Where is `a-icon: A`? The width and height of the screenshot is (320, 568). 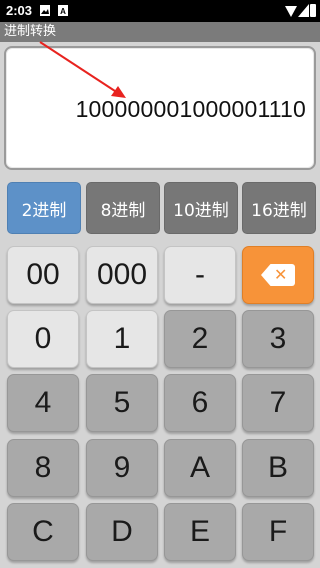
a-icon: A is located at coordinates (63, 10).